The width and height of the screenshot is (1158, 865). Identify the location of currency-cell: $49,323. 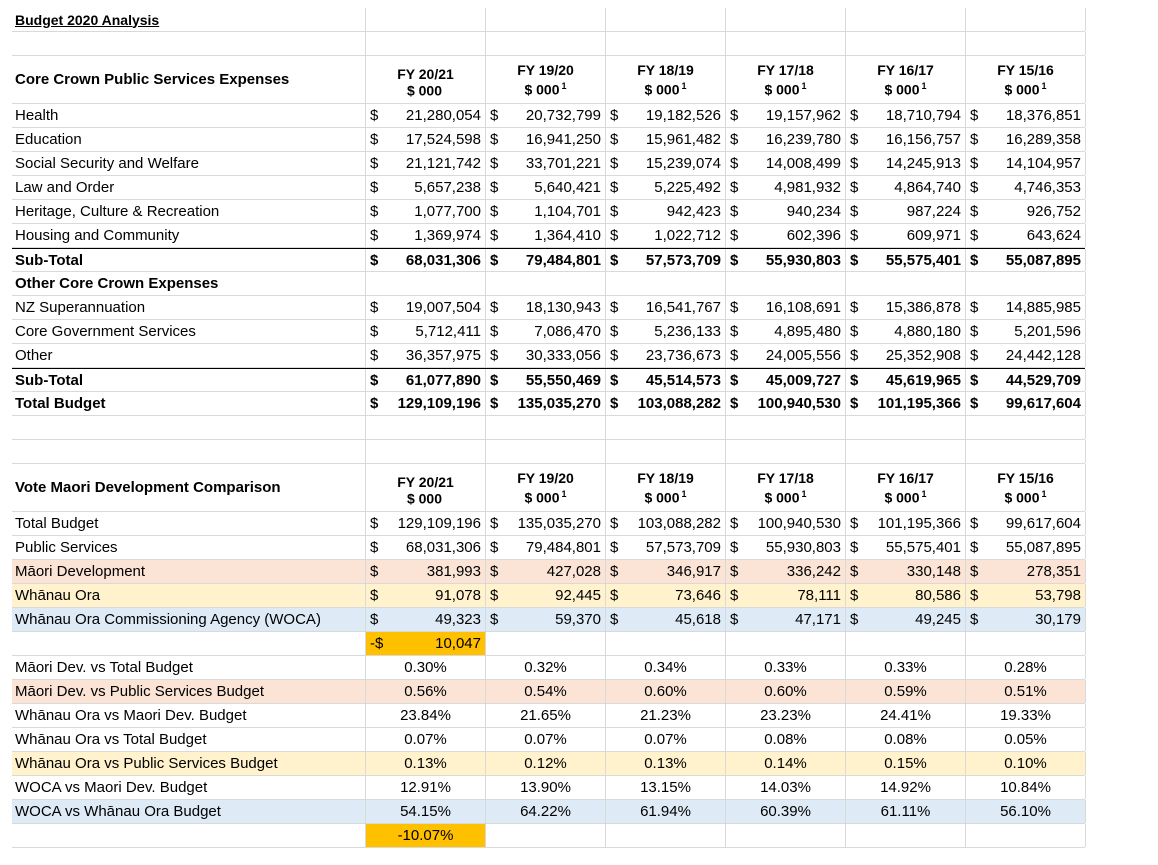
(426, 619).